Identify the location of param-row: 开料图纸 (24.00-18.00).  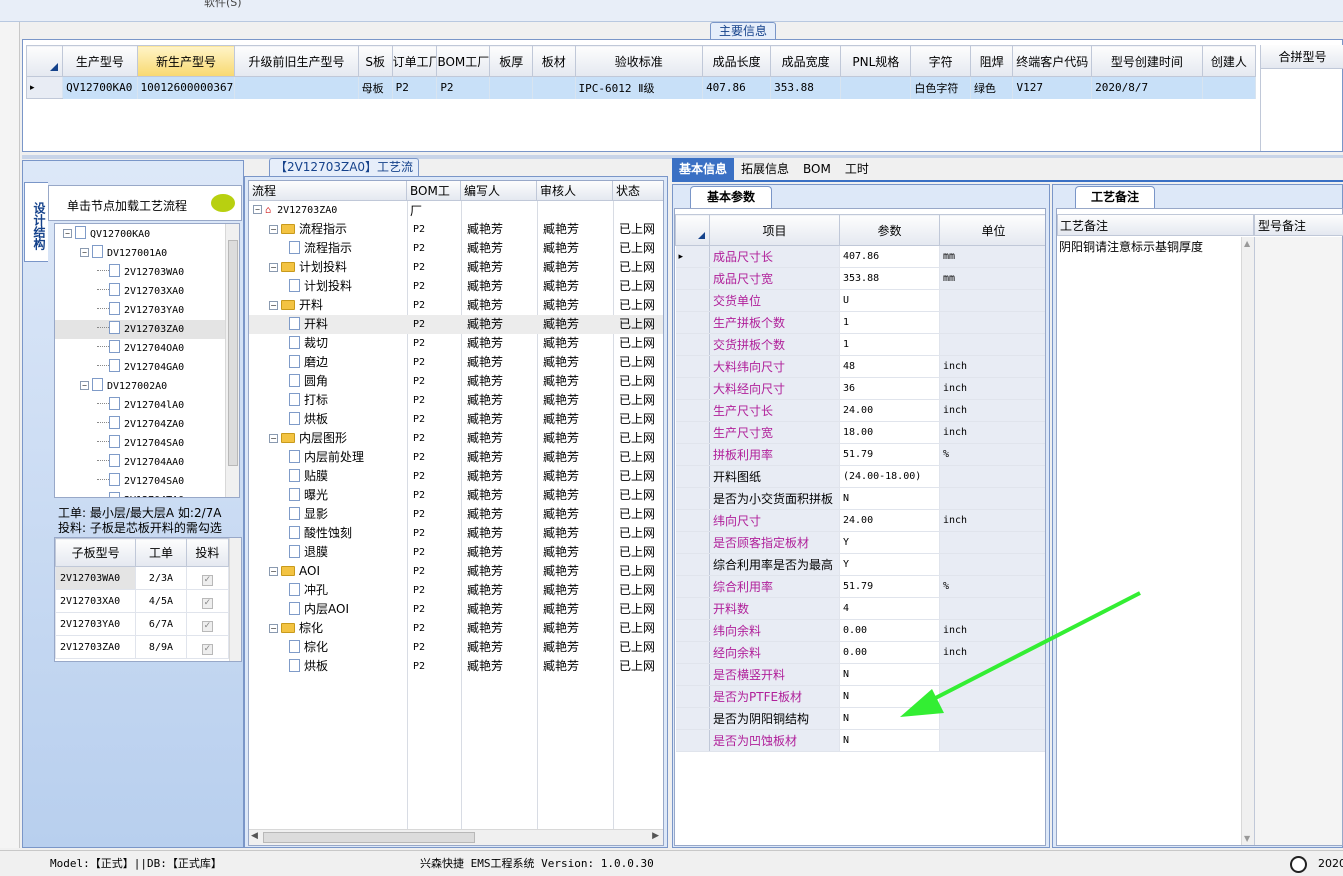
(860, 476).